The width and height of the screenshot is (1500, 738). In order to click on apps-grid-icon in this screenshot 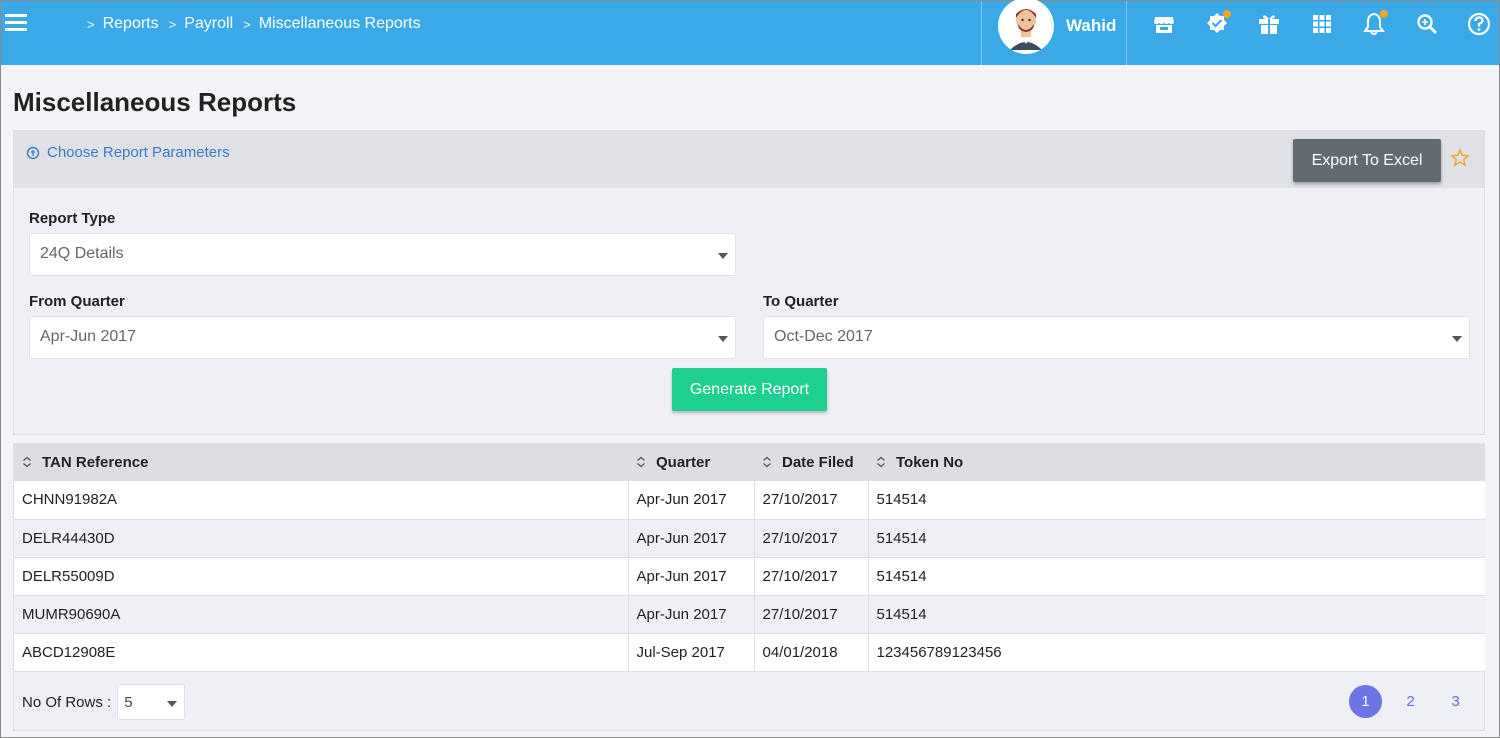, I will do `click(1322, 24)`.